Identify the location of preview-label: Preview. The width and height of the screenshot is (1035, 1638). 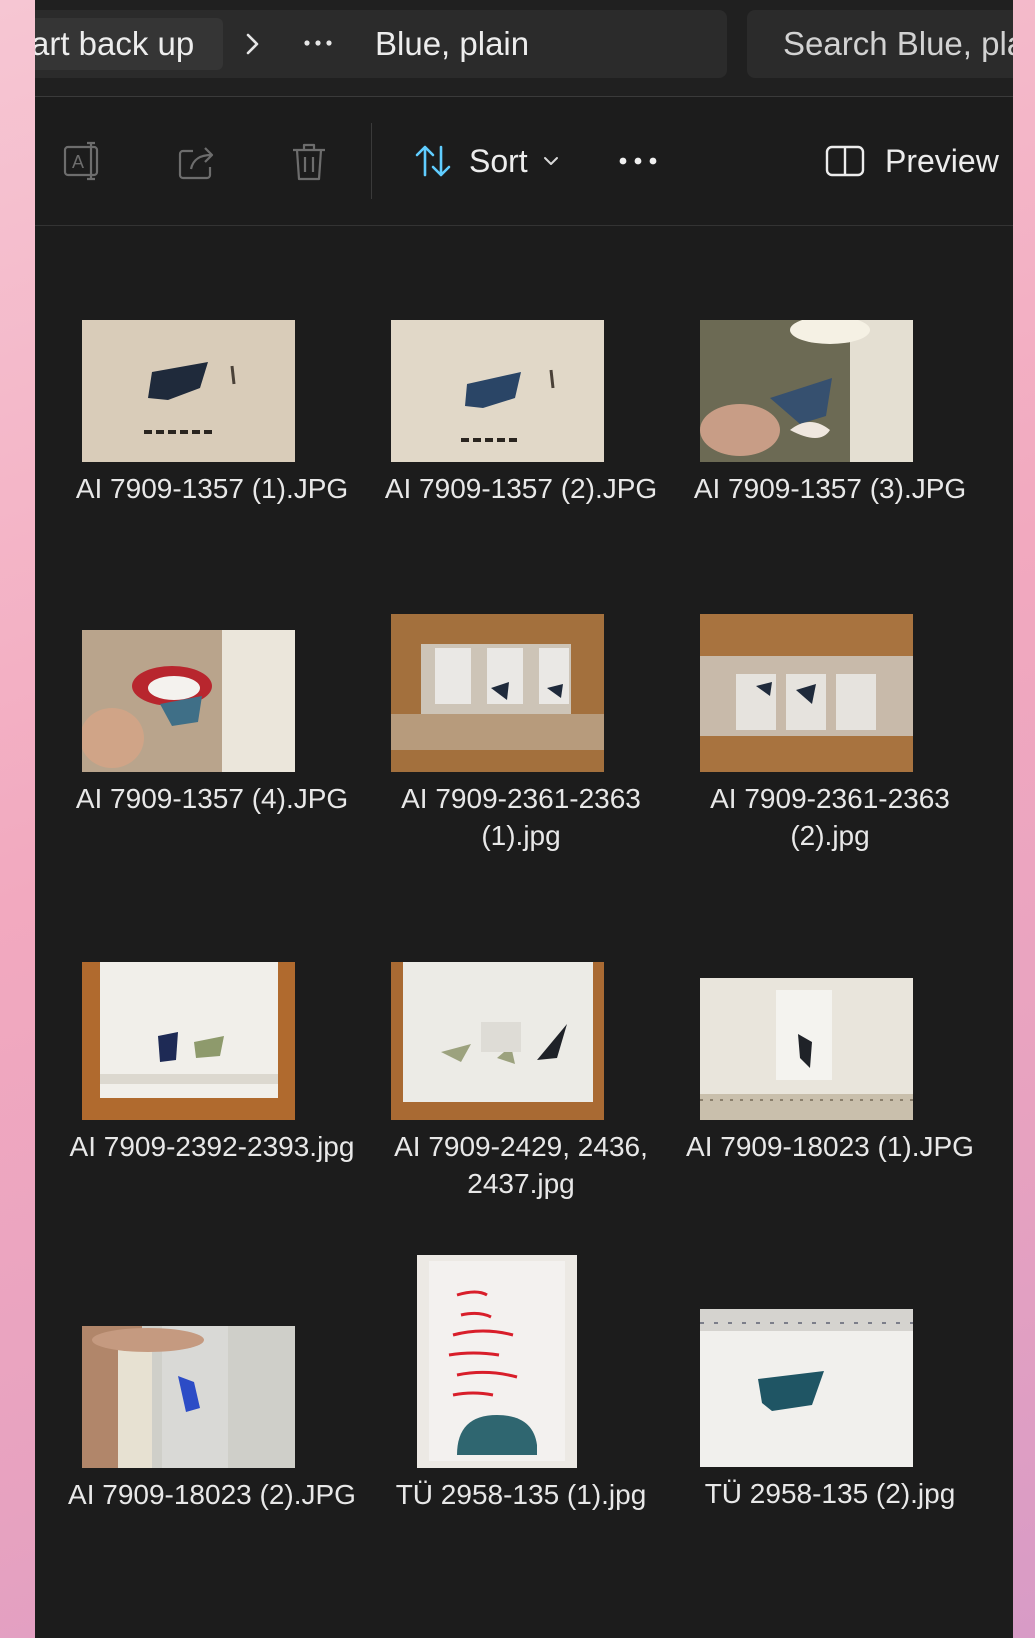
(942, 160).